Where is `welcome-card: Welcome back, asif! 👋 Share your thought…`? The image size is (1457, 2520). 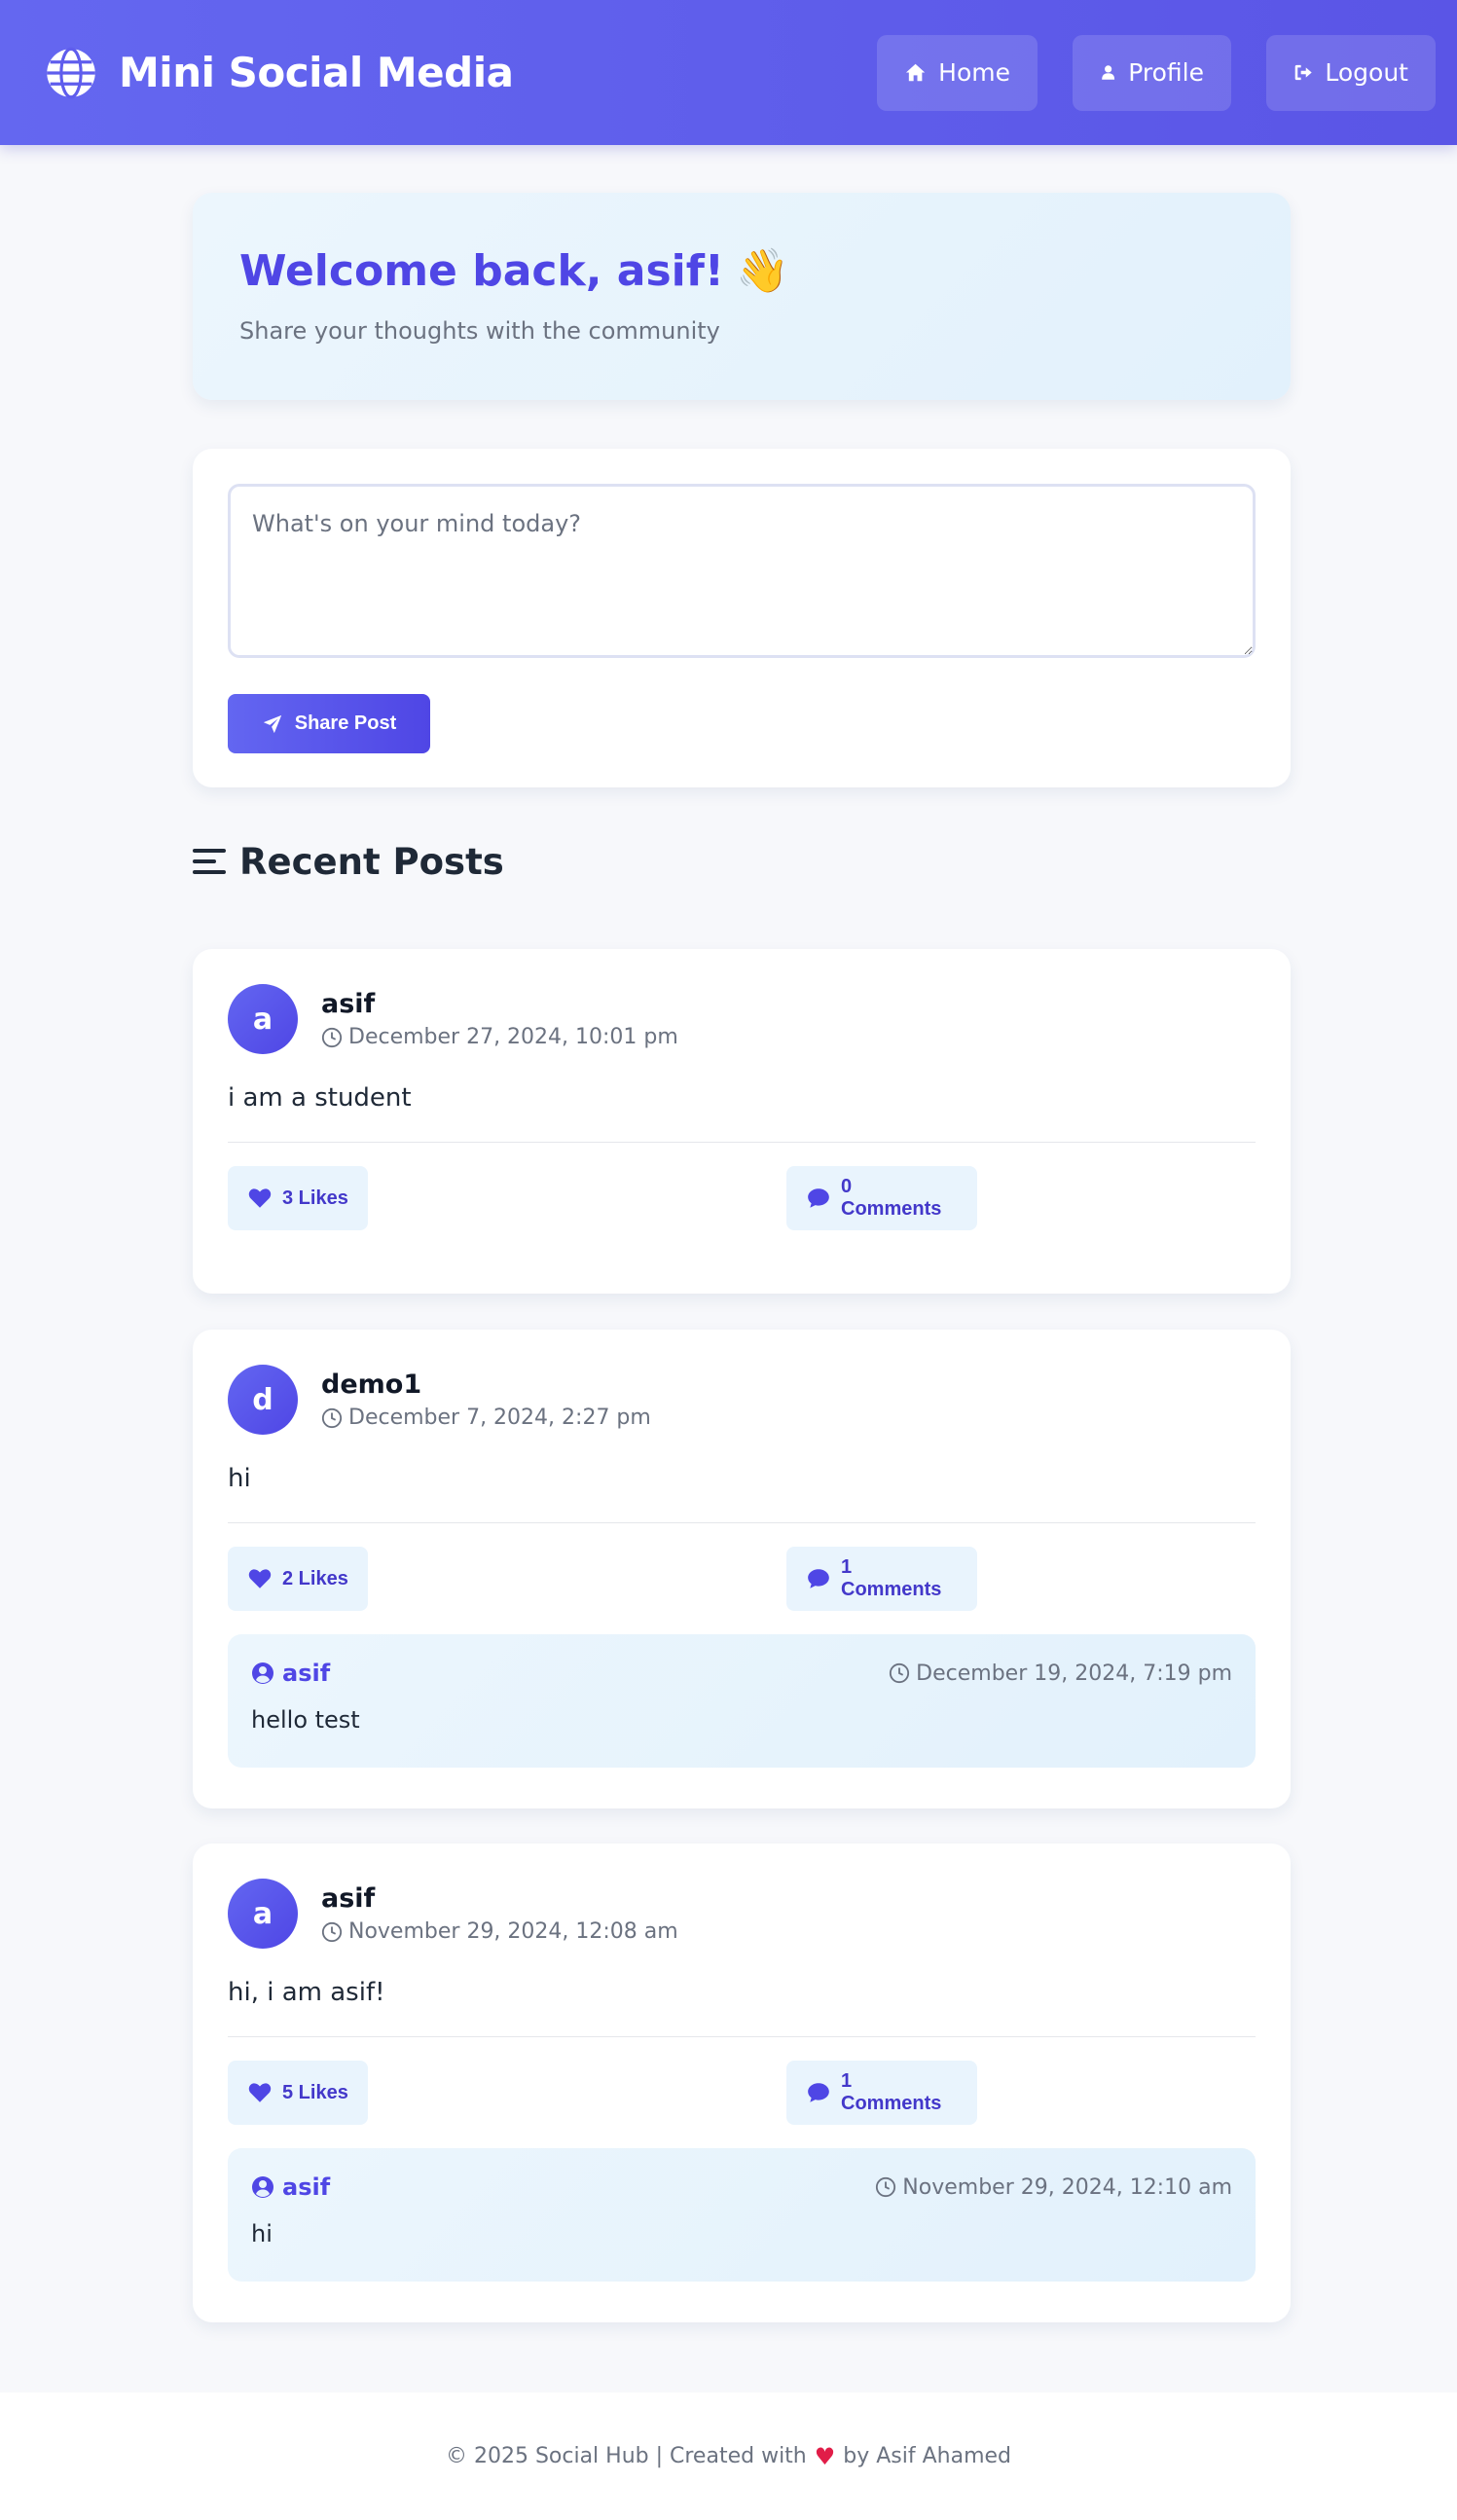 welcome-card: Welcome back, asif! 👋 Share your thought… is located at coordinates (742, 296).